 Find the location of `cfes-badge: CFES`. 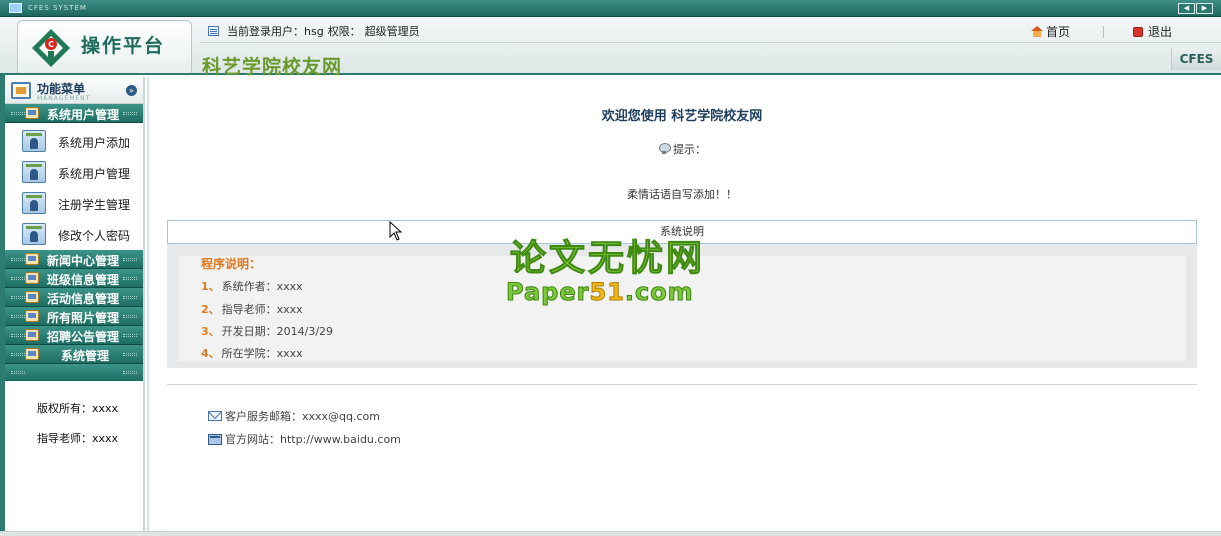

cfes-badge: CFES is located at coordinates (1196, 59).